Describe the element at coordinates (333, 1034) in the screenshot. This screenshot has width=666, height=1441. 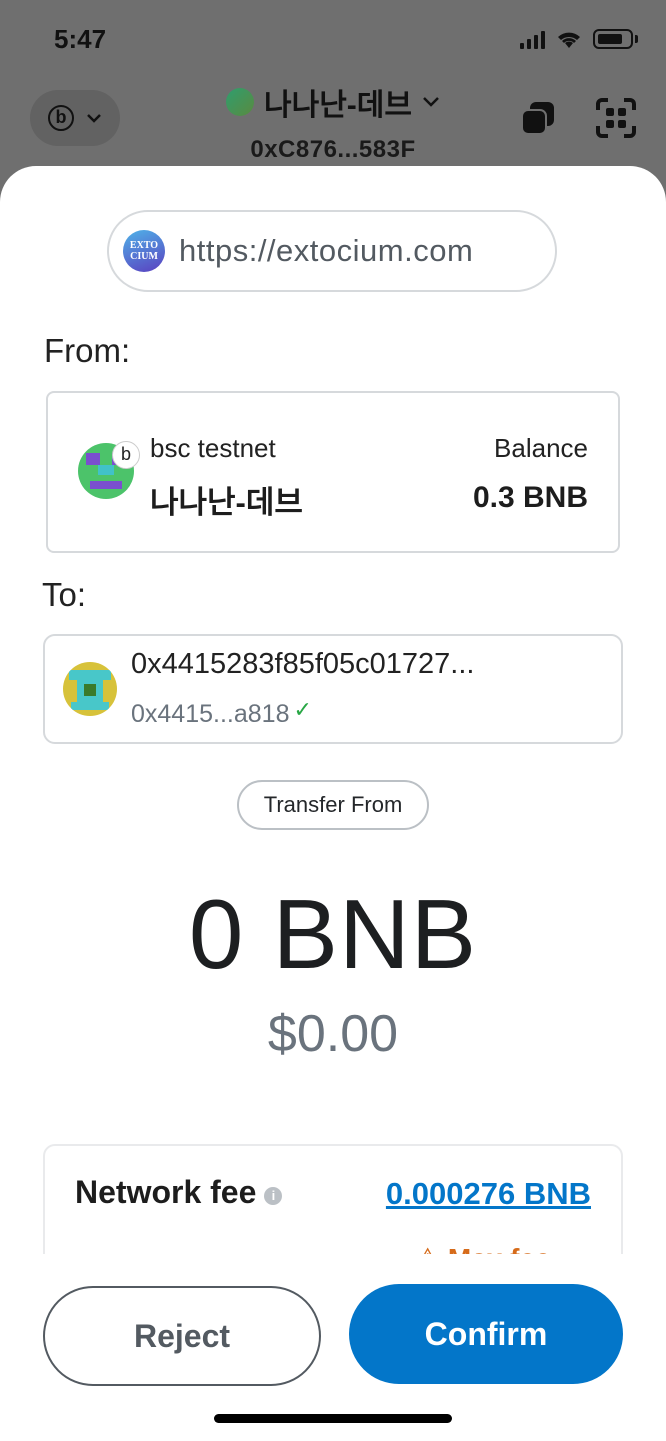
I see `fiat-amount: $0.00` at that location.